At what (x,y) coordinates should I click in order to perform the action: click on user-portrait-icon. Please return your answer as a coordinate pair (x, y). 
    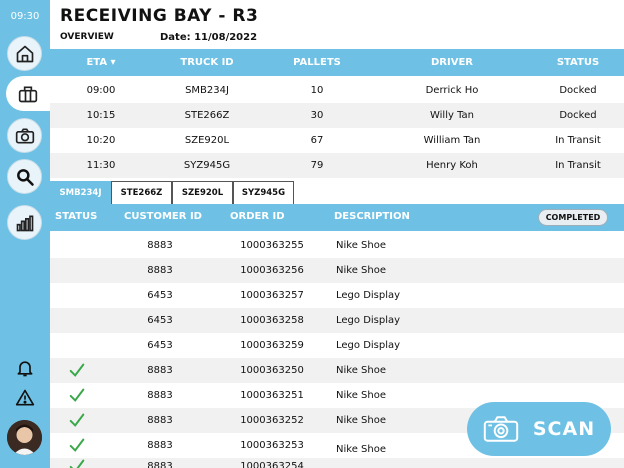
    Looking at the image, I should click on (24, 437).